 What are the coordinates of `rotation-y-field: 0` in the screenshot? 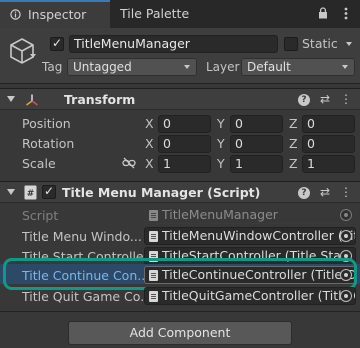 It's located at (256, 144).